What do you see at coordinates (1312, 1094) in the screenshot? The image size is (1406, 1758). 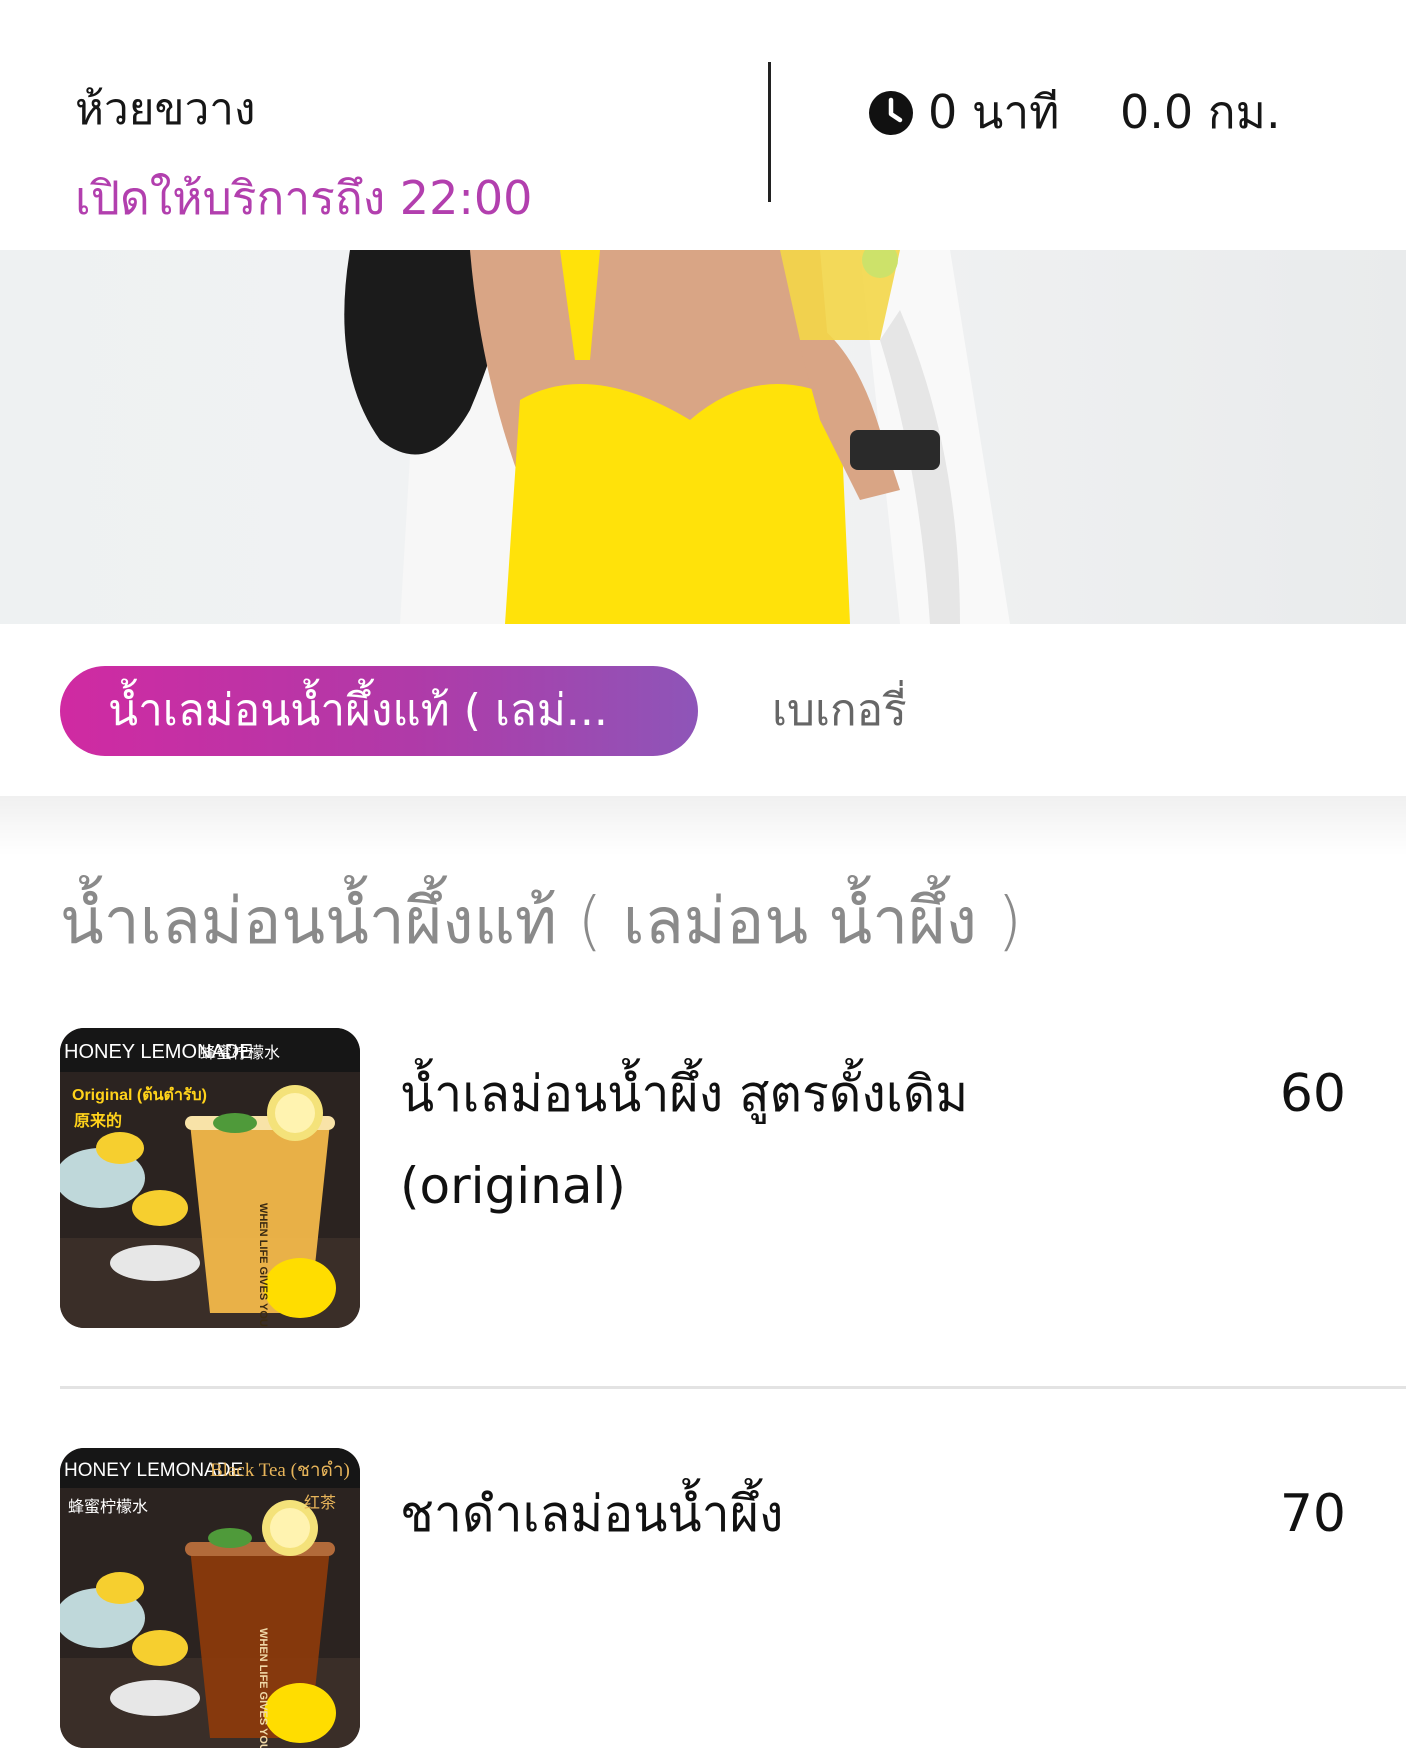 I see `item-price: 60` at bounding box center [1312, 1094].